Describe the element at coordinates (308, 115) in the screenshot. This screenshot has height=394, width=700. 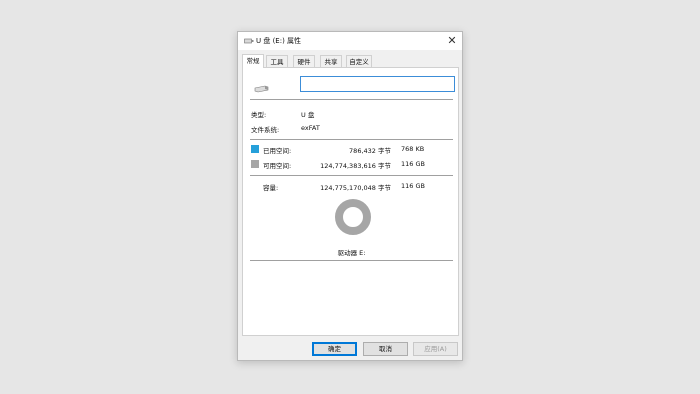
I see `type-value: U 盘` at that location.